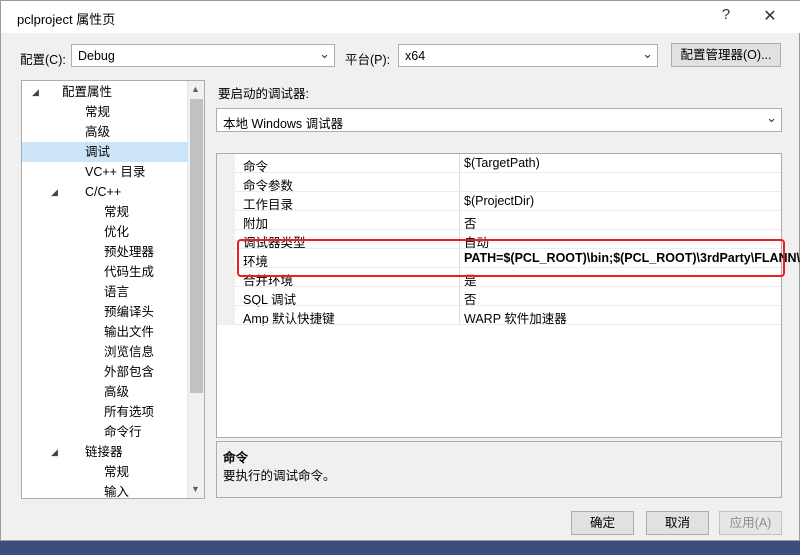 This screenshot has height=555, width=800. Describe the element at coordinates (400, 17) in the screenshot. I see `title-bar: pclproject 属性页 ? ✕` at that location.